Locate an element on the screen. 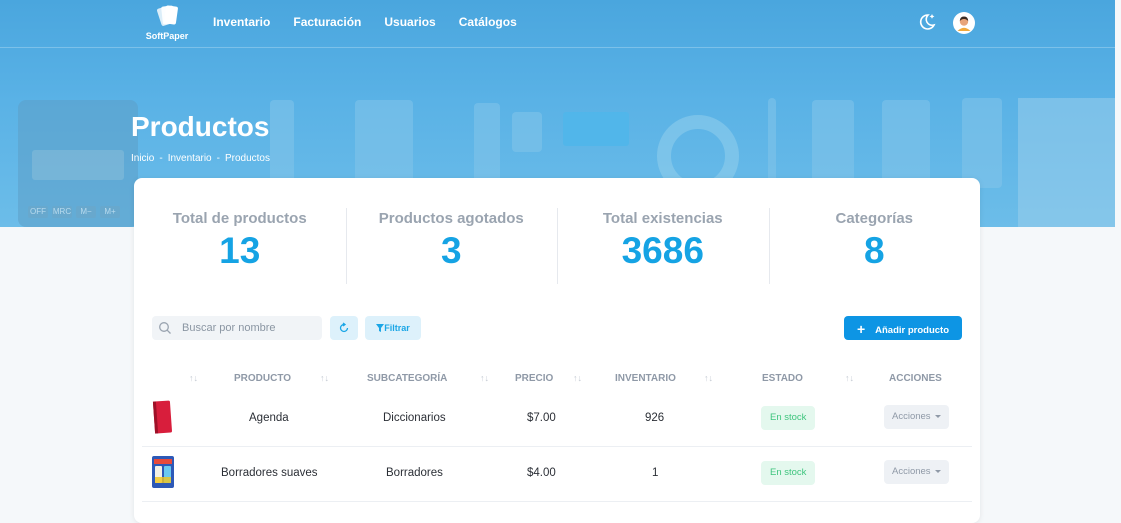 Image resolution: width=1121 pixels, height=523 pixels. breadcrumb: Inicio - Inventario - Productos is located at coordinates (200, 158).